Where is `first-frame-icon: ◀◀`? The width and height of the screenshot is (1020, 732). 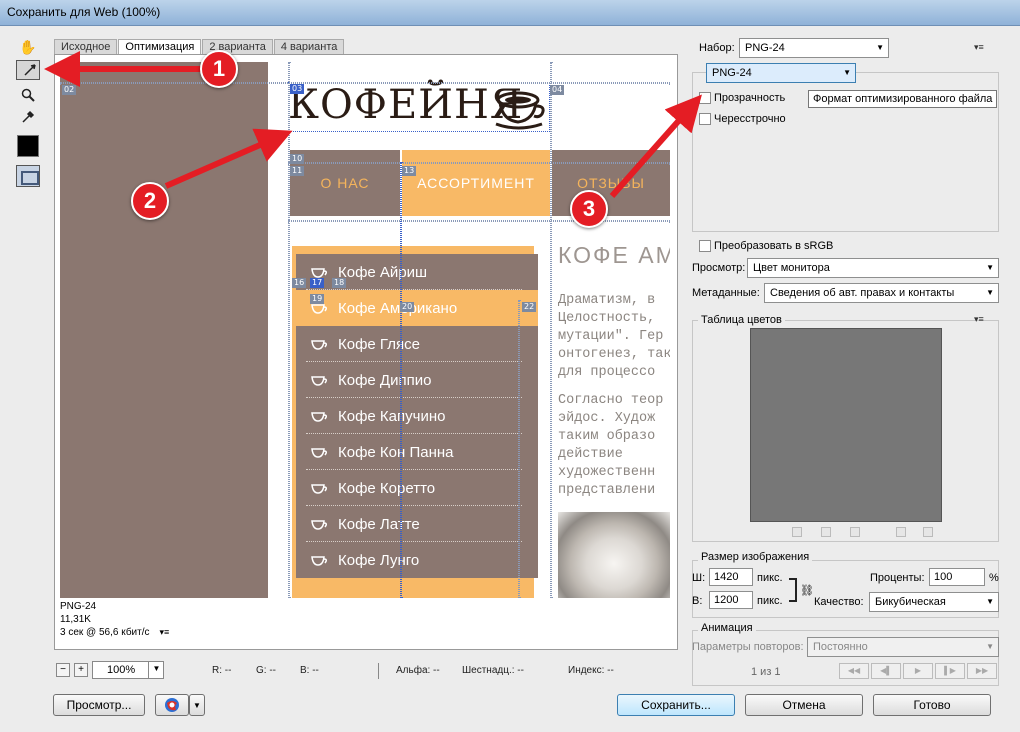 first-frame-icon: ◀◀ is located at coordinates (854, 671).